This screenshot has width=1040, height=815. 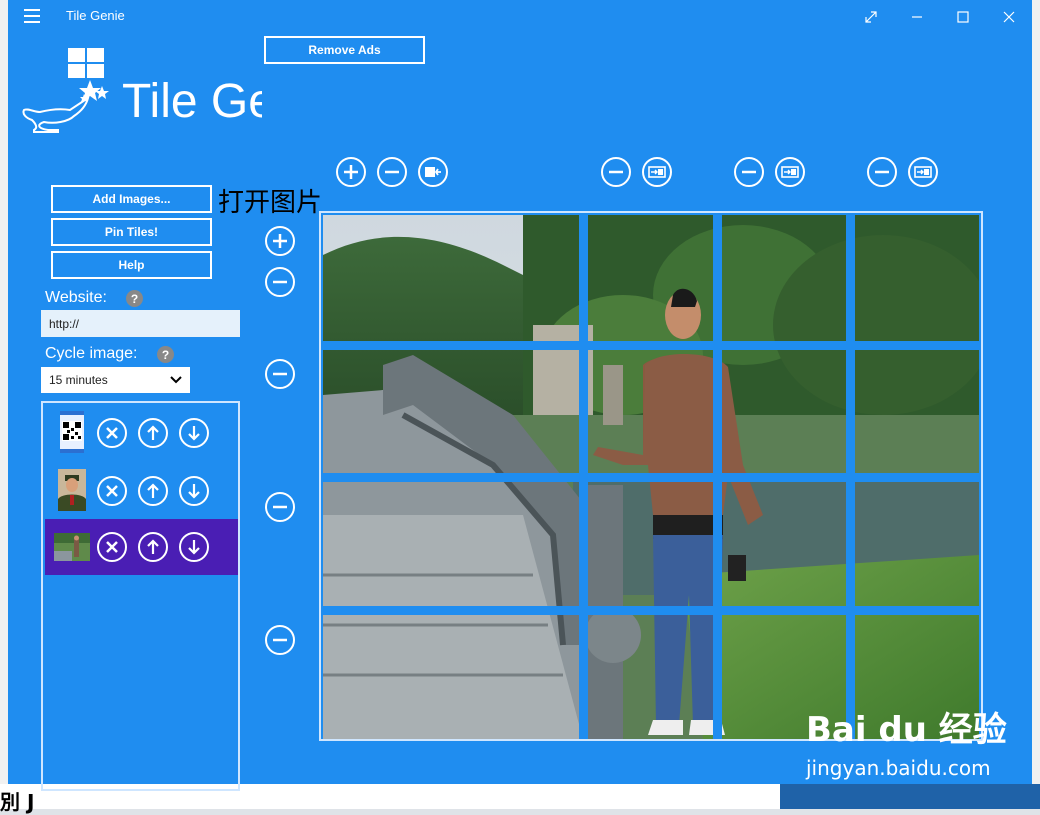 I want to click on remove-ads-button: Remove Ads, so click(x=344, y=50).